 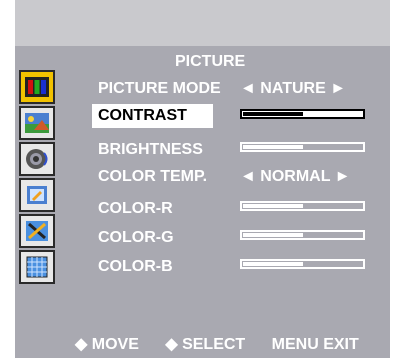 I want to click on tab-grid, so click(x=37, y=267).